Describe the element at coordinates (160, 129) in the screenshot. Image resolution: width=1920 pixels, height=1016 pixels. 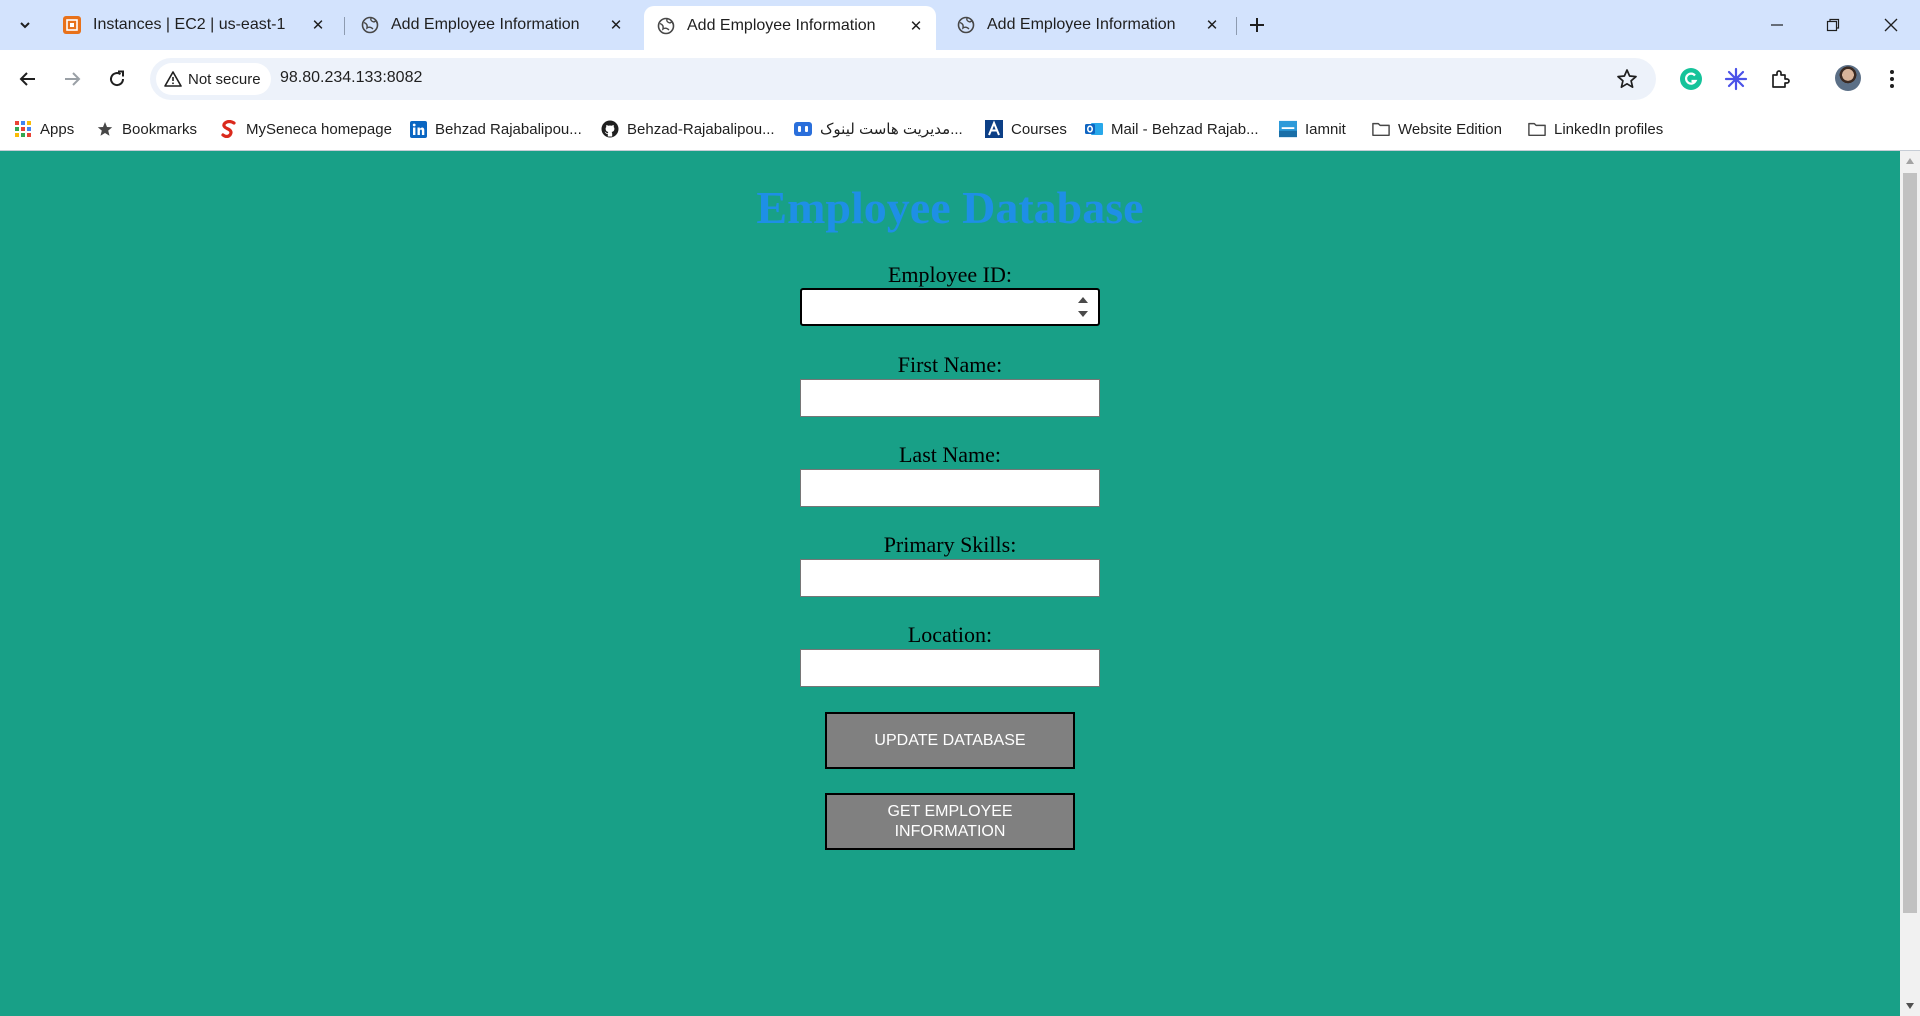
I see `bookmark-label: Bookmarks` at that location.